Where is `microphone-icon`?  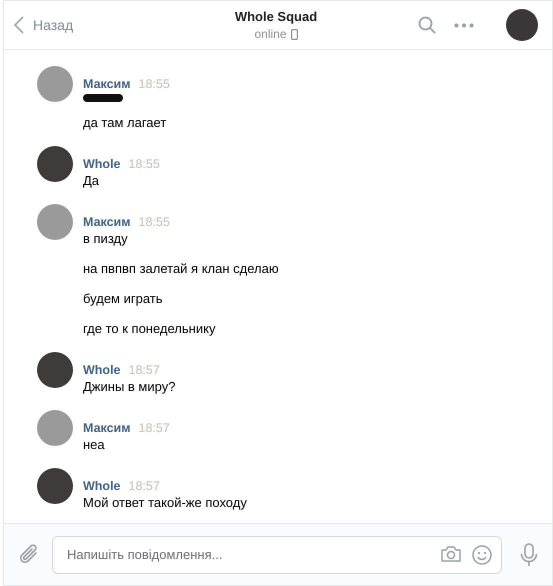
microphone-icon is located at coordinates (529, 554).